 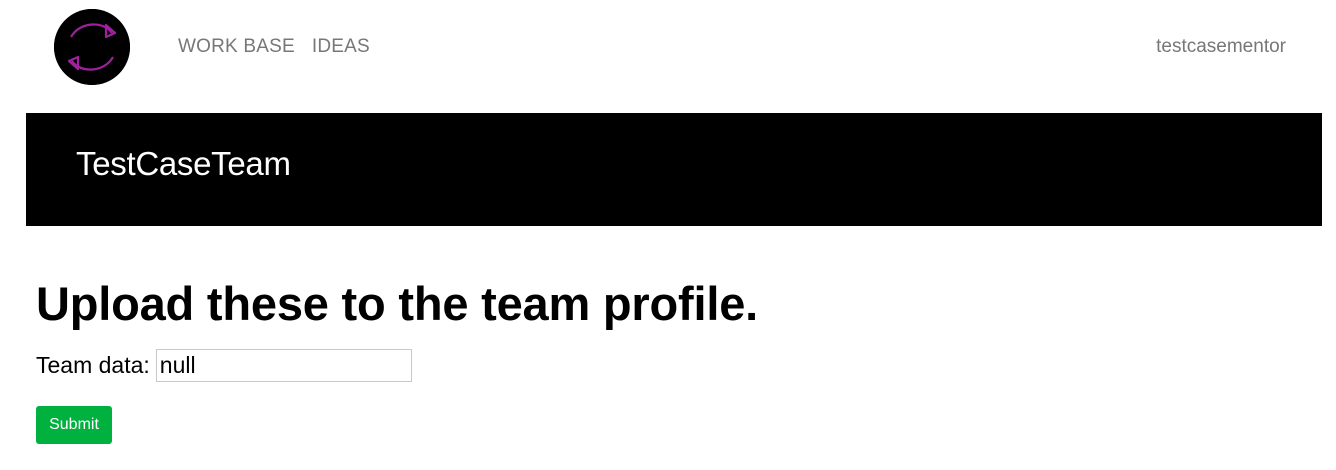 What do you see at coordinates (283, 365) in the screenshot?
I see `team-data-input` at bounding box center [283, 365].